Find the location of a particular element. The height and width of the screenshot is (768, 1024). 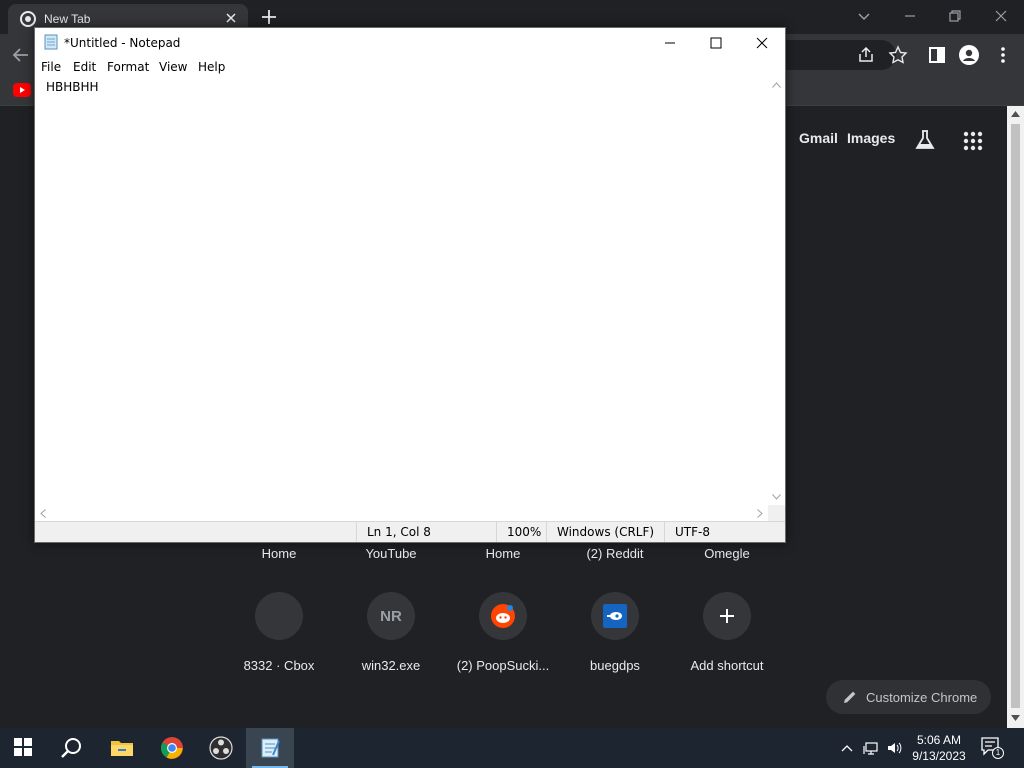

notification-center-button: 1 is located at coordinates (992, 748).